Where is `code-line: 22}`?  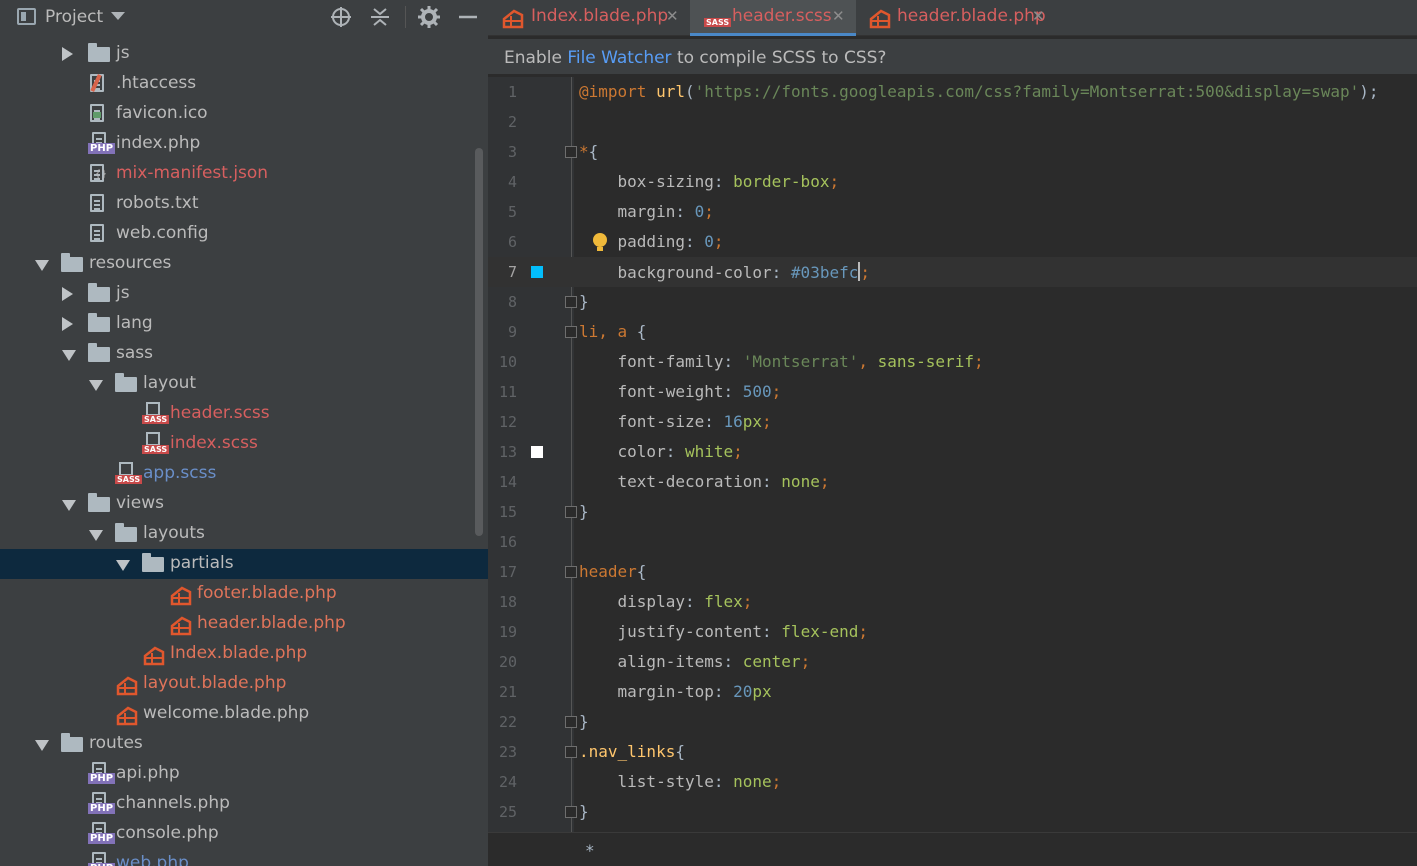 code-line: 22} is located at coordinates (952, 722).